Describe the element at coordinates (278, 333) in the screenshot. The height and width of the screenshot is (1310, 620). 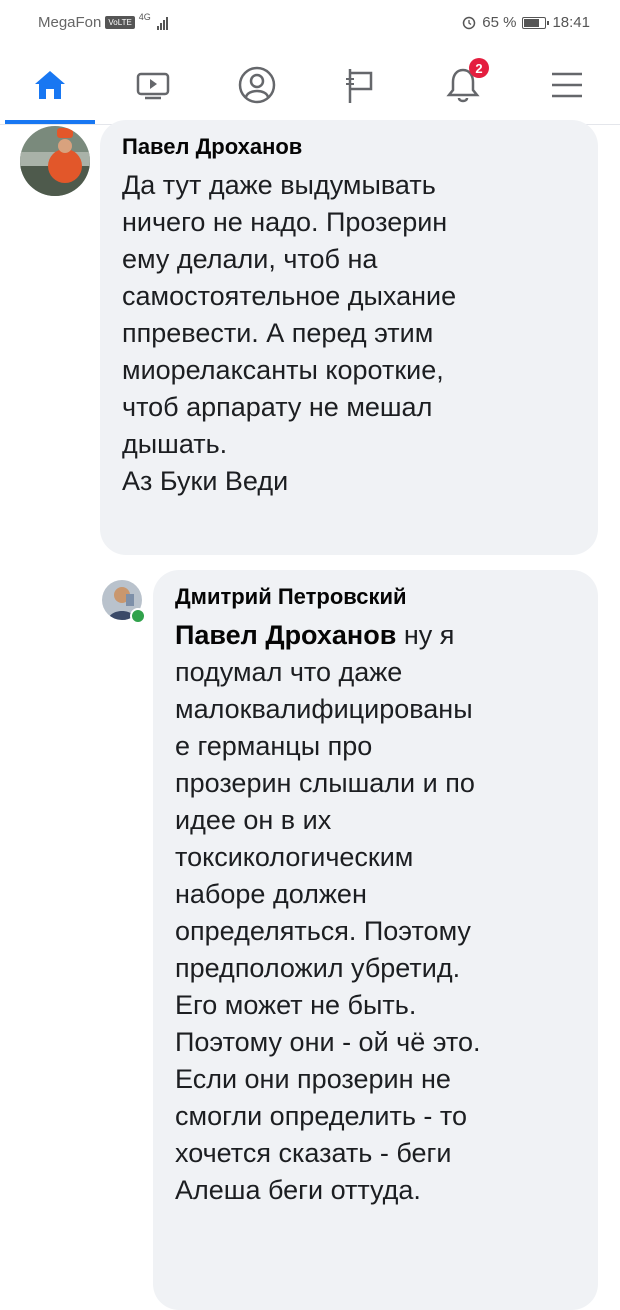
I see `comment-line: ппревести. А перед этим` at that location.